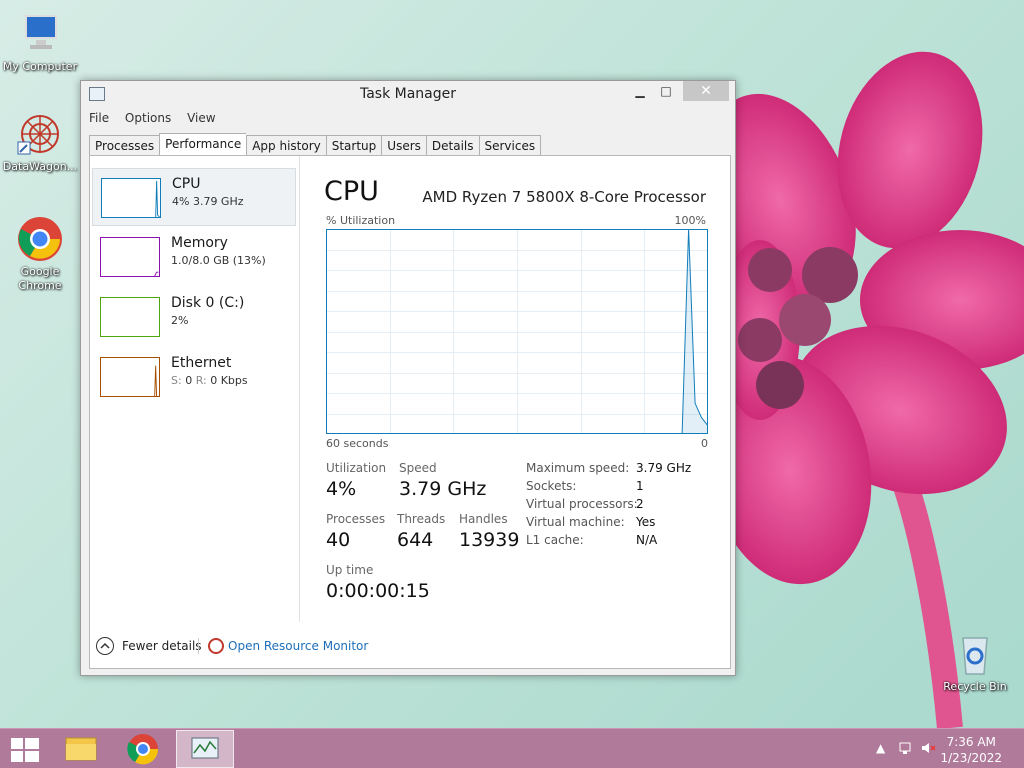 The image size is (1024, 768). Describe the element at coordinates (351, 191) in the screenshot. I see `cpu-heading: CPU` at that location.